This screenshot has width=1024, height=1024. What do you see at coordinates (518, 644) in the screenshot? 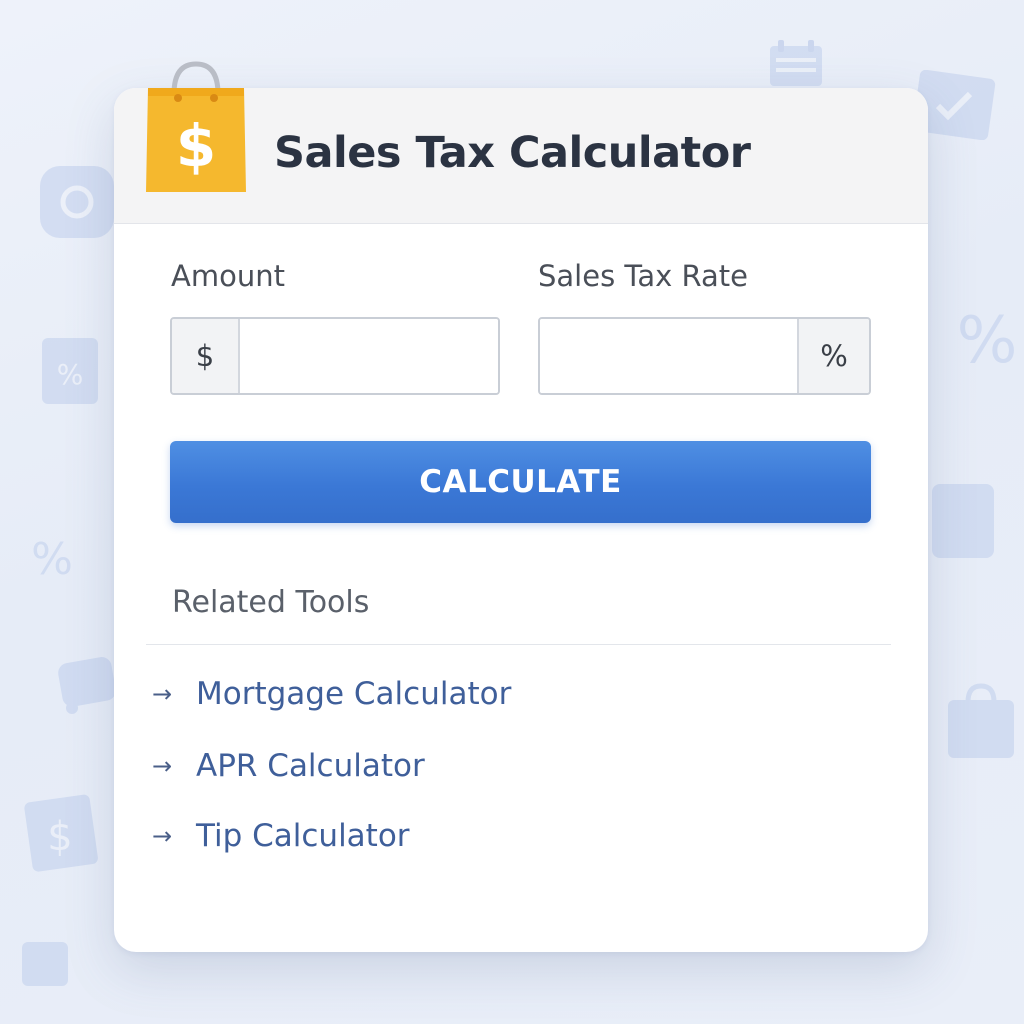
I see `divider` at bounding box center [518, 644].